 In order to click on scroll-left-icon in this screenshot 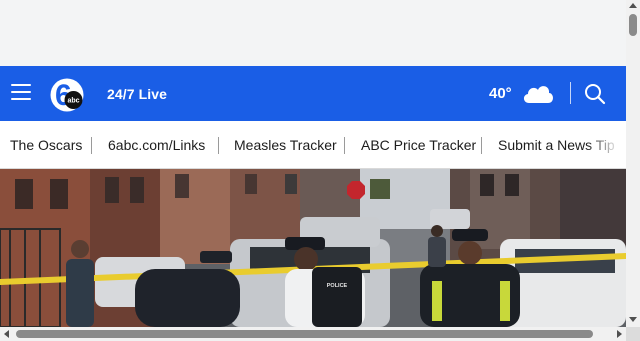, I will do `click(6, 334)`.